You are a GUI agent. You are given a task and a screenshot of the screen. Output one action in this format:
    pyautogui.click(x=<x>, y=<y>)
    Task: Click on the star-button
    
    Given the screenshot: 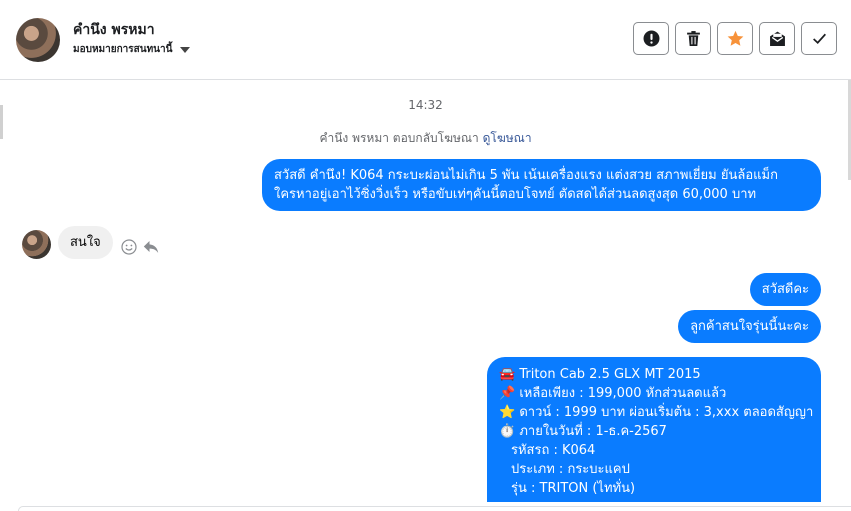 What is the action you would take?
    pyautogui.click(x=735, y=38)
    